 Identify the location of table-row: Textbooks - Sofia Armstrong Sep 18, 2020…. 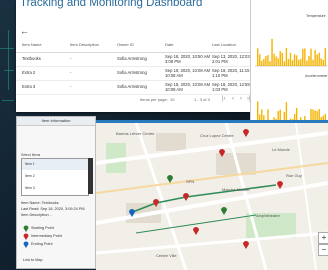
(135, 60).